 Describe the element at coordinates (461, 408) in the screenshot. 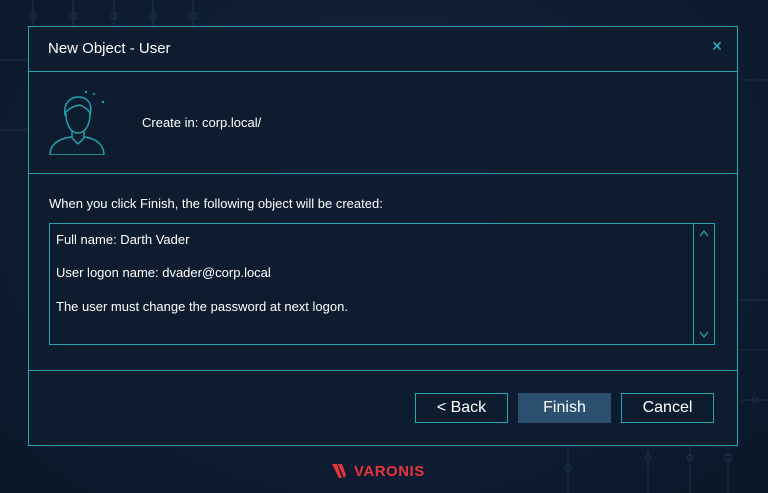

I see `back-button: < Back` at that location.